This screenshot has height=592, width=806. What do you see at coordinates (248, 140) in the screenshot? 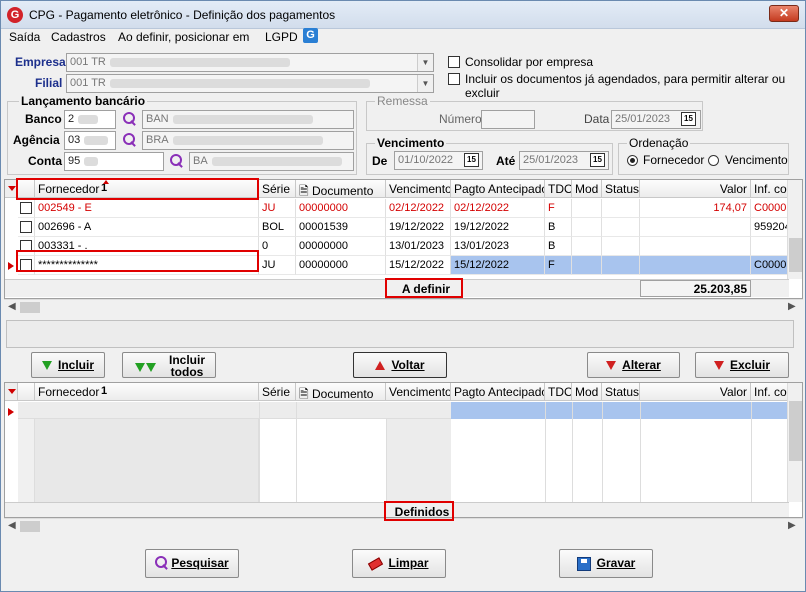
I see `agencia-name-field: BRA` at bounding box center [248, 140].